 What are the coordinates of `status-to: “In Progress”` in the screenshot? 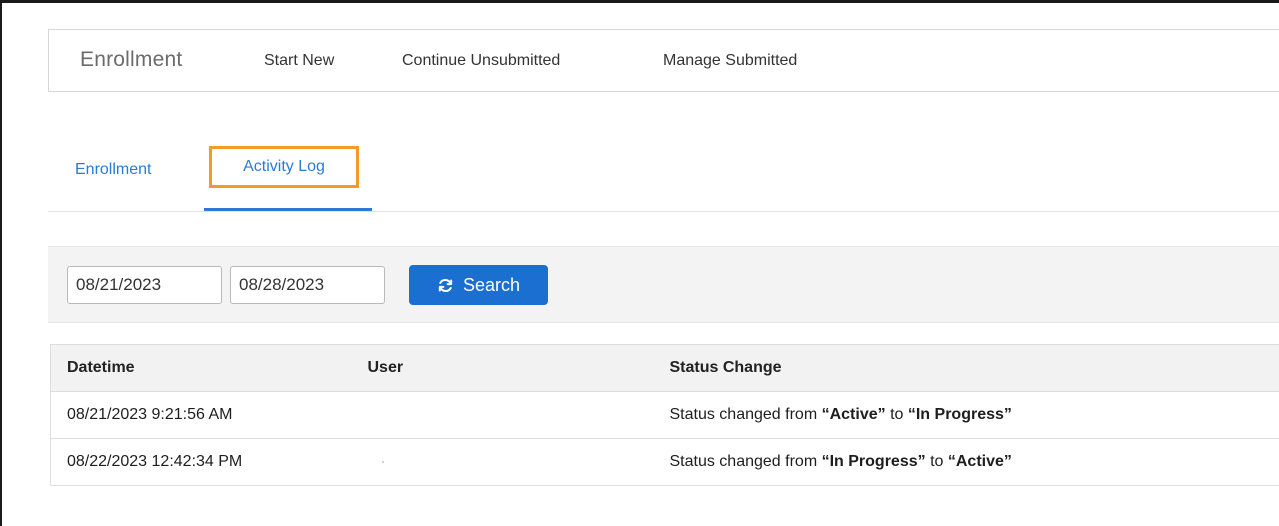 It's located at (959, 414).